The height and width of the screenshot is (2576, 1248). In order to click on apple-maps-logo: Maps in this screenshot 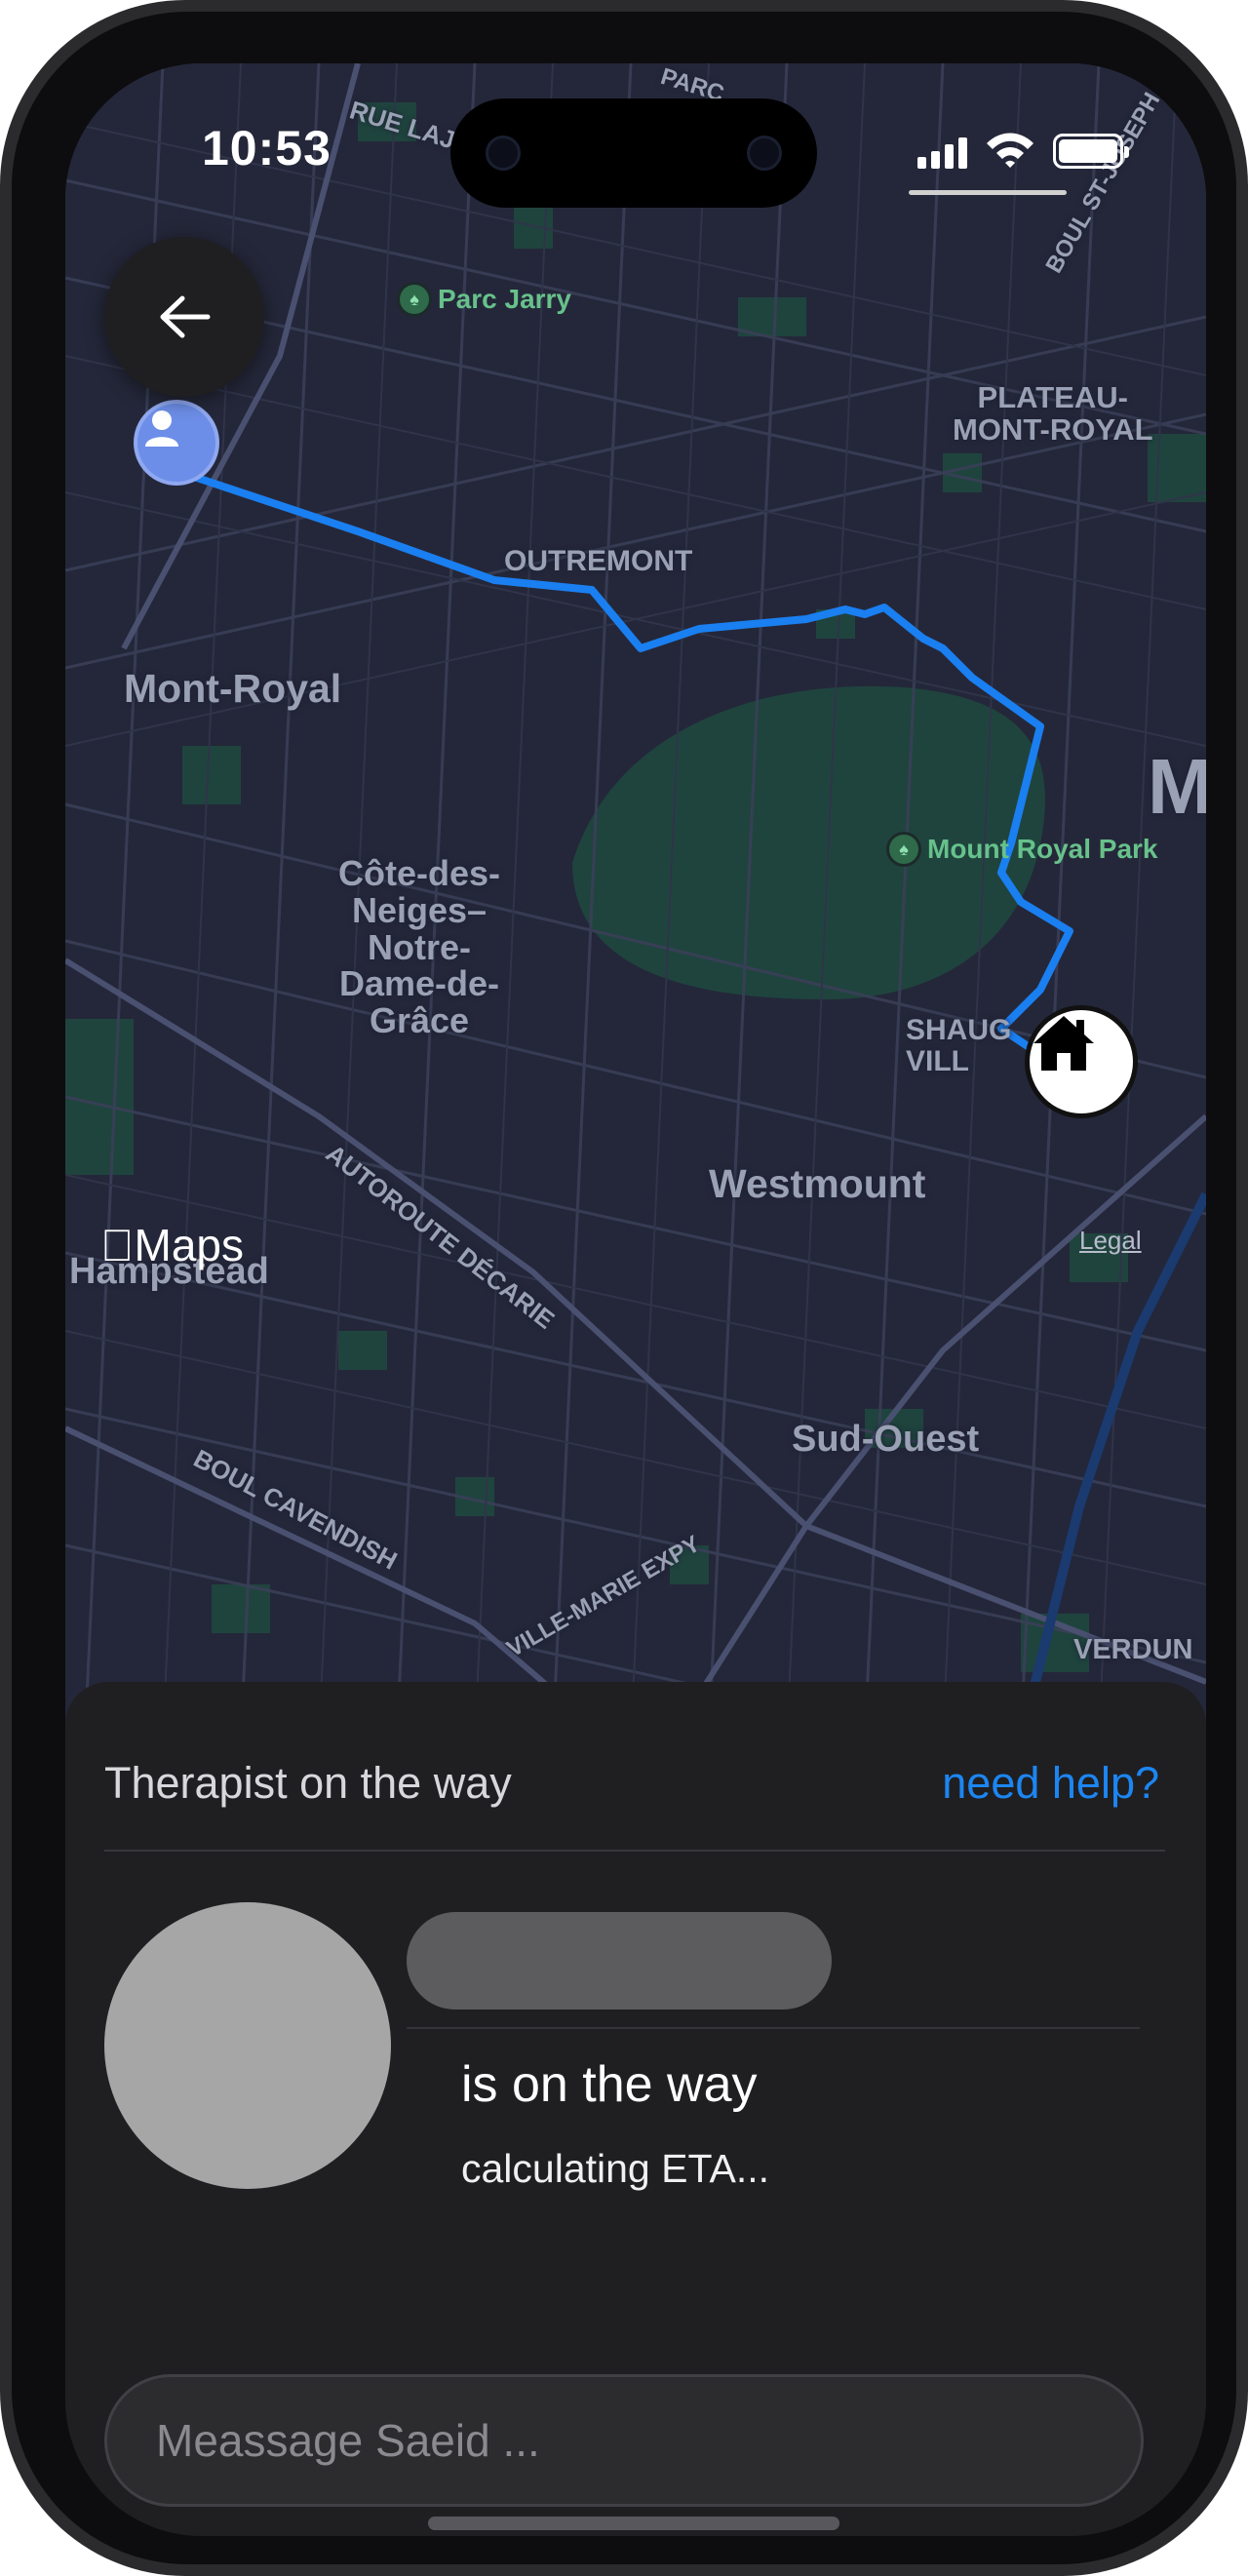, I will do `click(172, 1245)`.